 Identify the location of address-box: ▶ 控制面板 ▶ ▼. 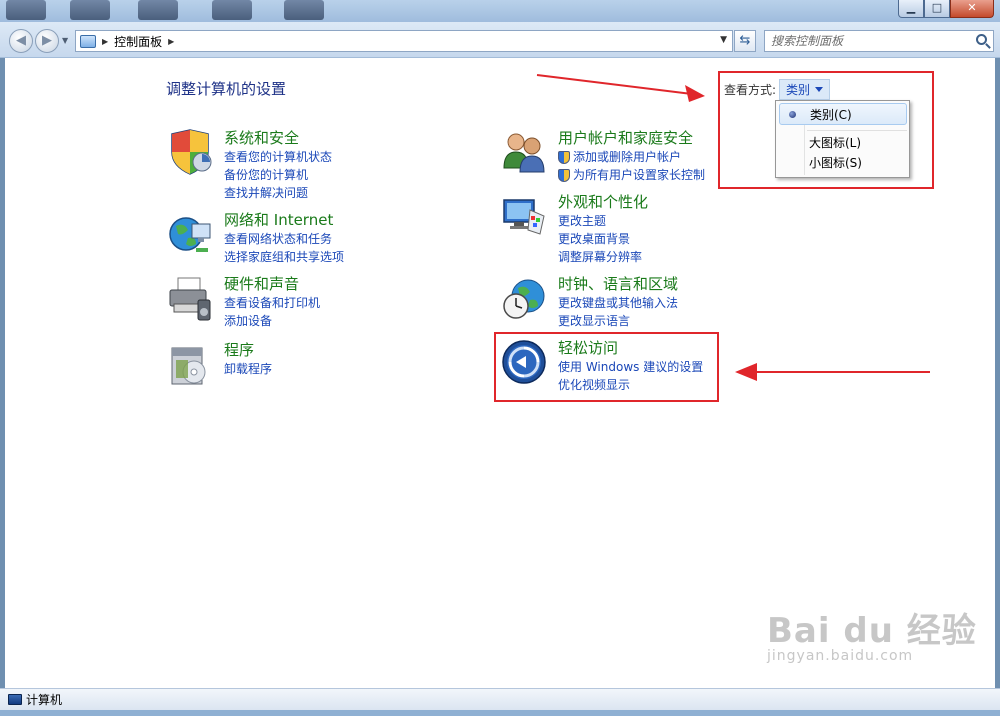
(404, 41).